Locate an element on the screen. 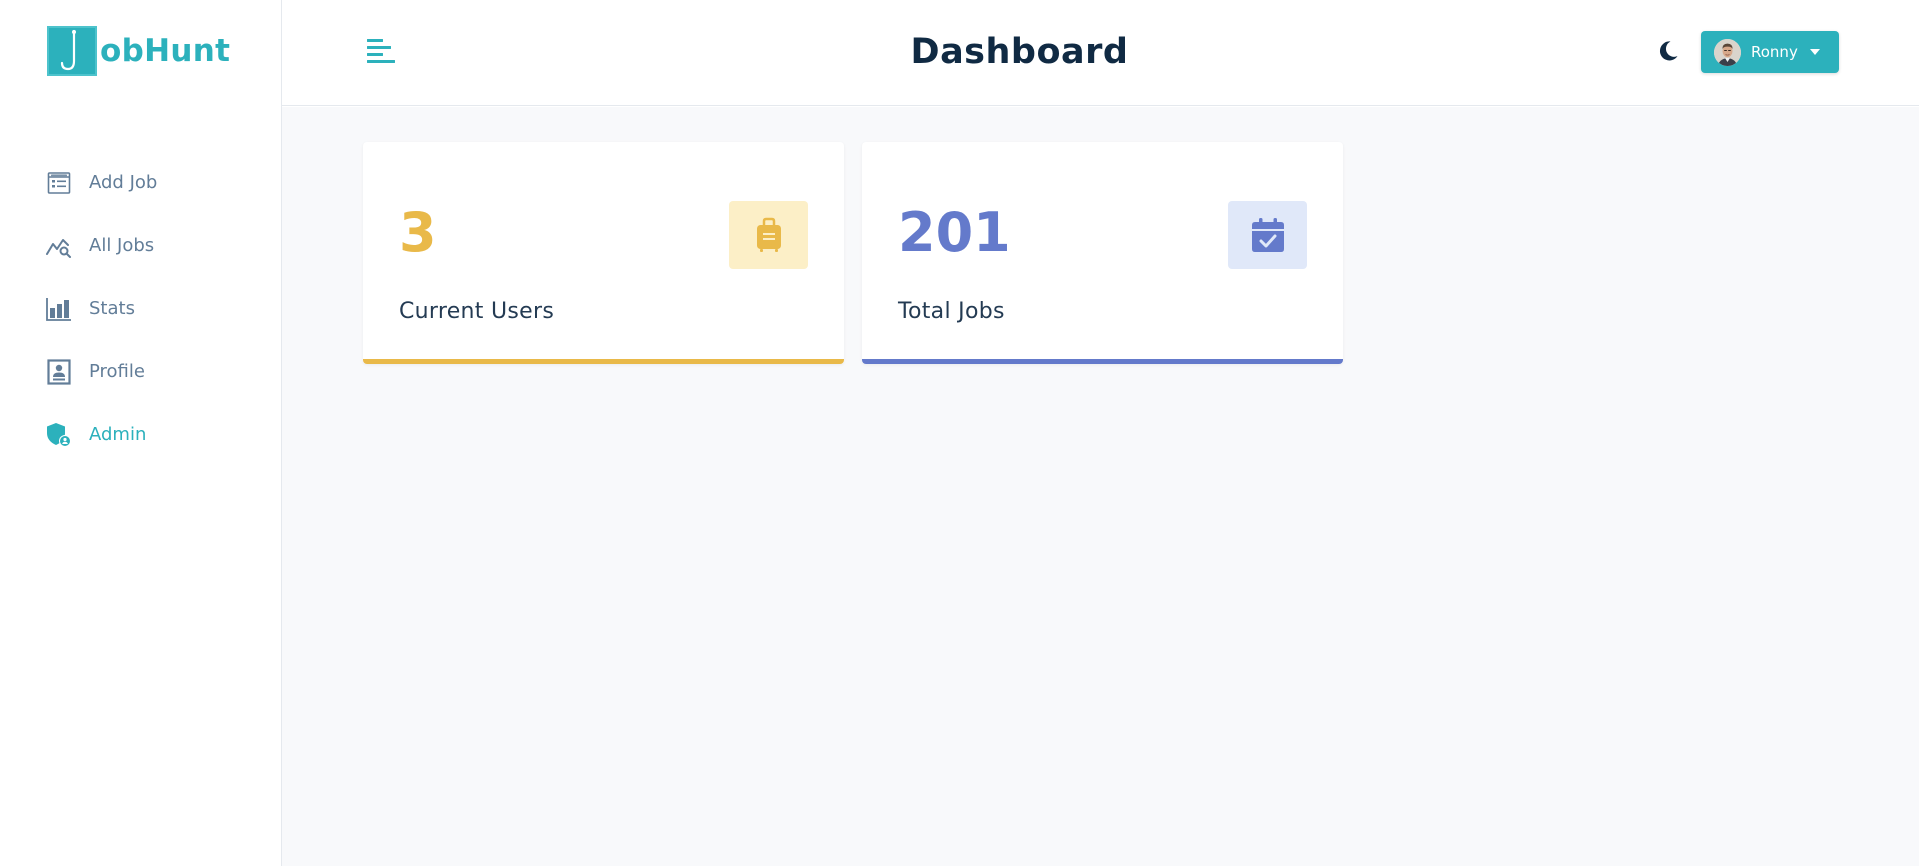 This screenshot has width=1919, height=866. stat-card-current-users: 3 Current Users is located at coordinates (603, 253).